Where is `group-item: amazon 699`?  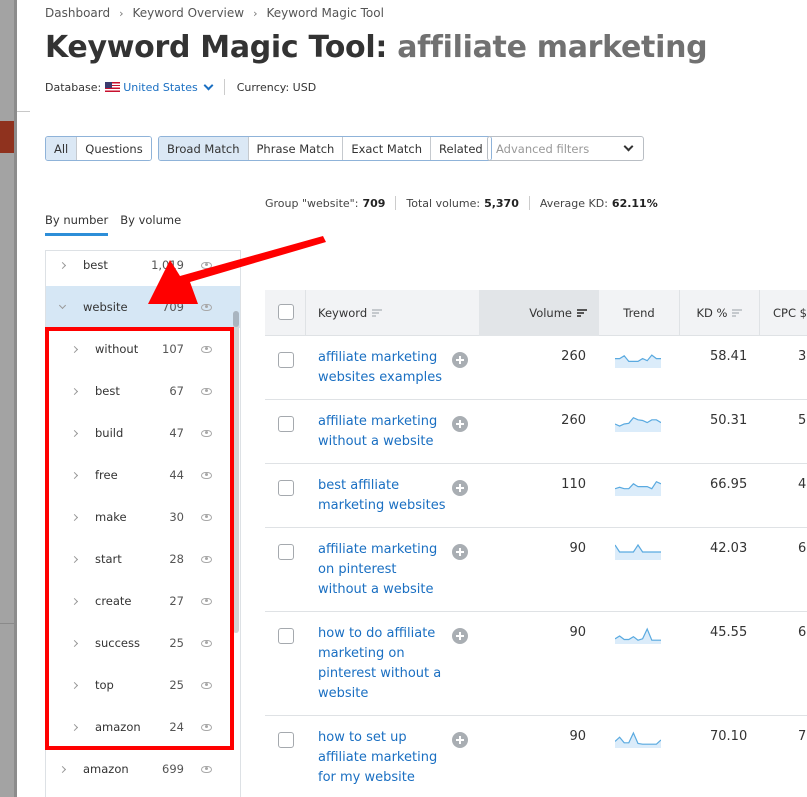
group-item: amazon 699 is located at coordinates (143, 769).